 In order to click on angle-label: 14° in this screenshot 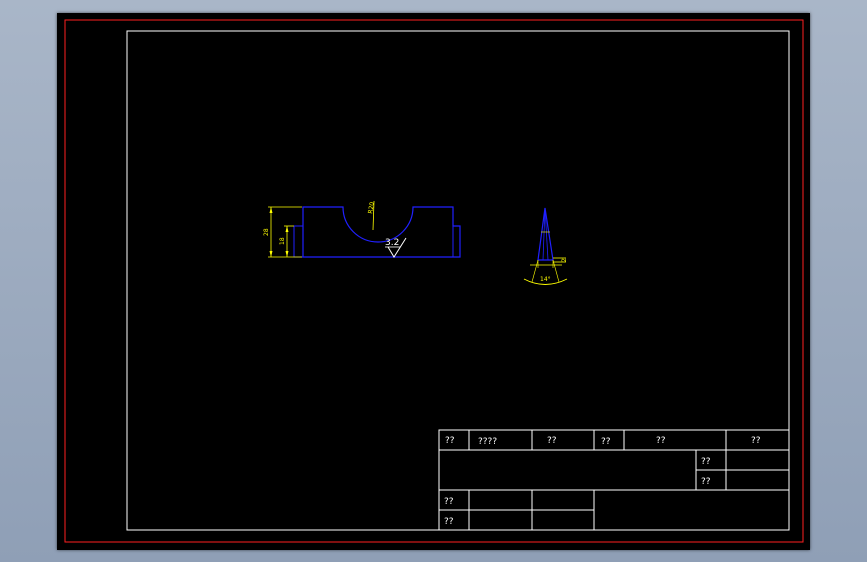, I will do `click(545, 279)`.